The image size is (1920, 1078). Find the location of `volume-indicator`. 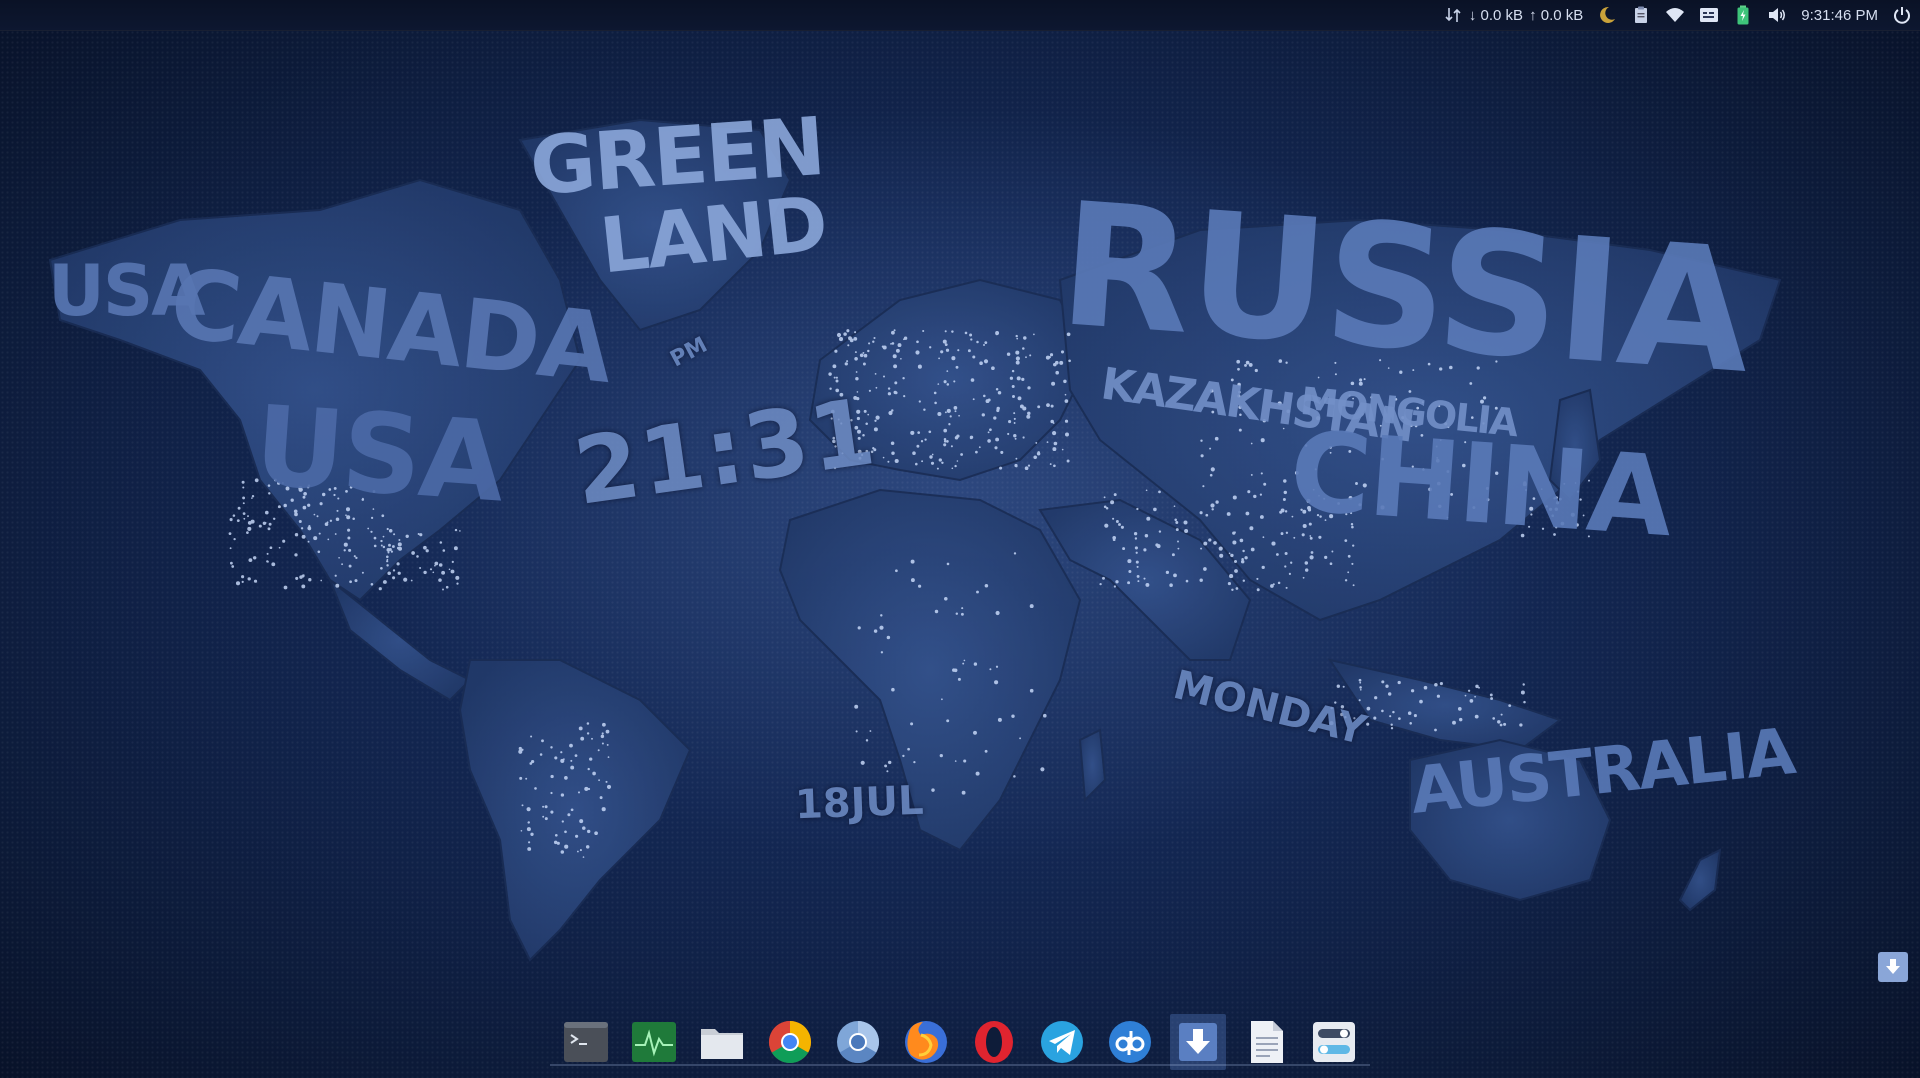

volume-indicator is located at coordinates (1777, 15).